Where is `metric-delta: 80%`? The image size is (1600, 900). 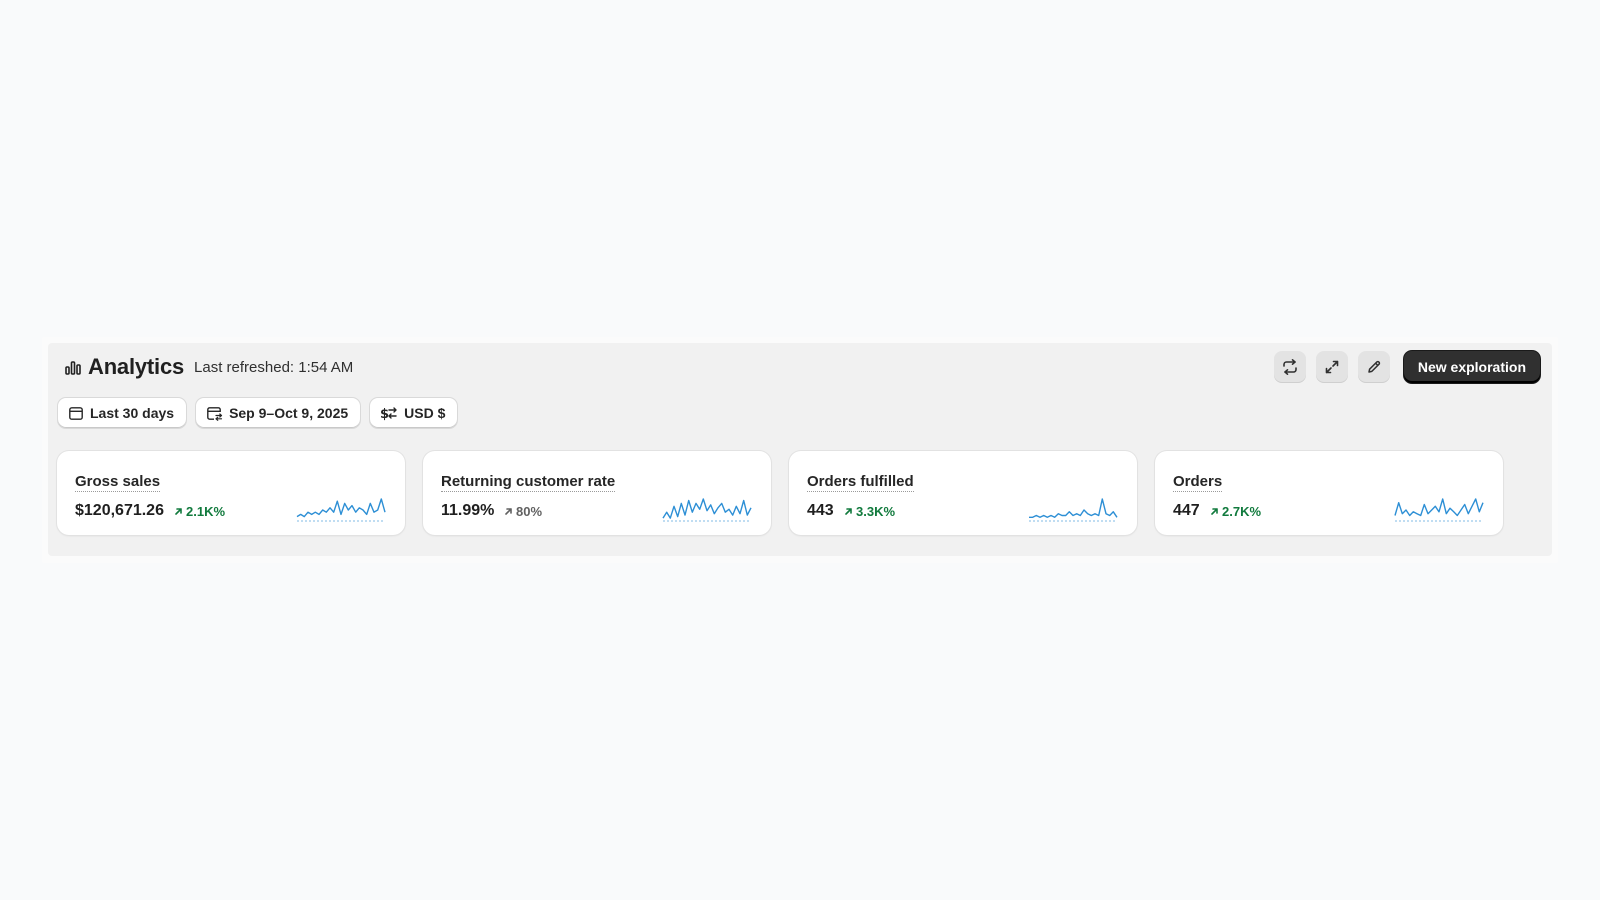
metric-delta: 80% is located at coordinates (523, 511).